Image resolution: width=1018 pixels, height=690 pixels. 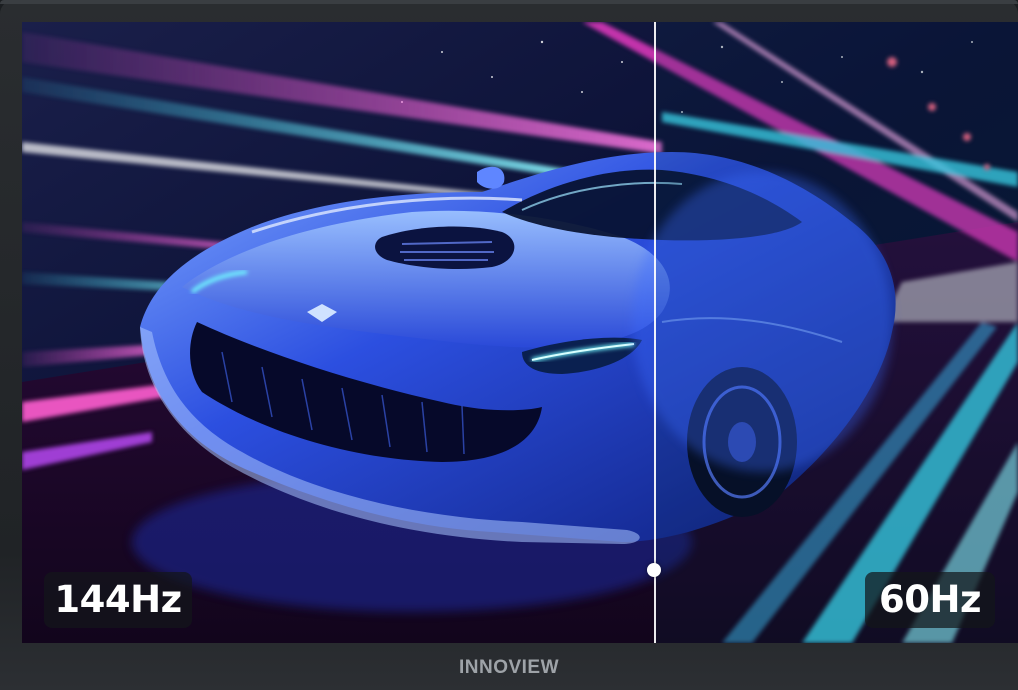 I want to click on bezel-top-edge, so click(x=509, y=2).